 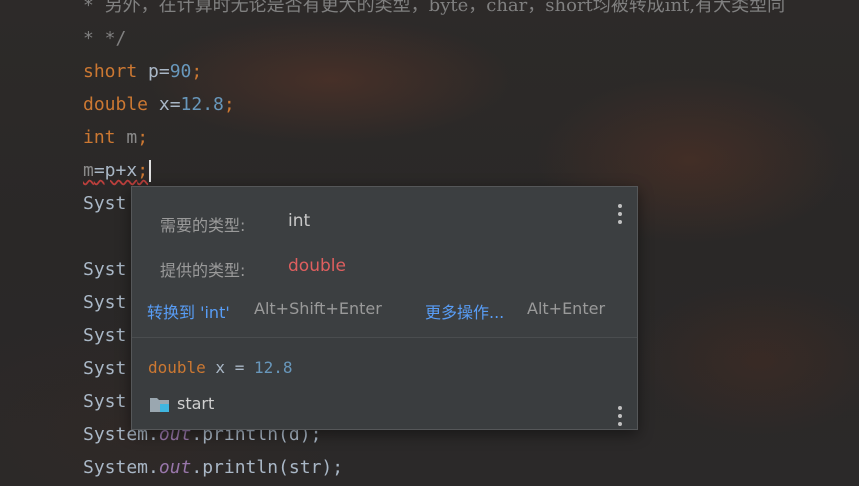 What do you see at coordinates (105, 401) in the screenshot?
I see `code-line-system-6: Syst` at bounding box center [105, 401].